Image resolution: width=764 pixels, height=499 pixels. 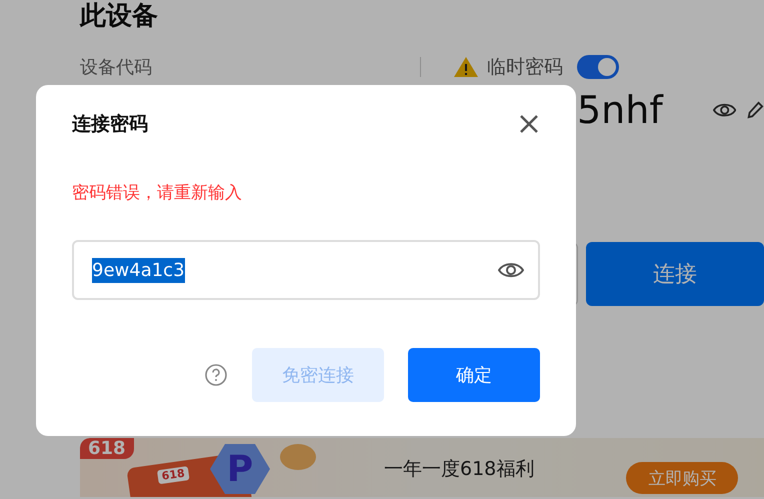 I want to click on confirm-button: 确定, so click(x=474, y=375).